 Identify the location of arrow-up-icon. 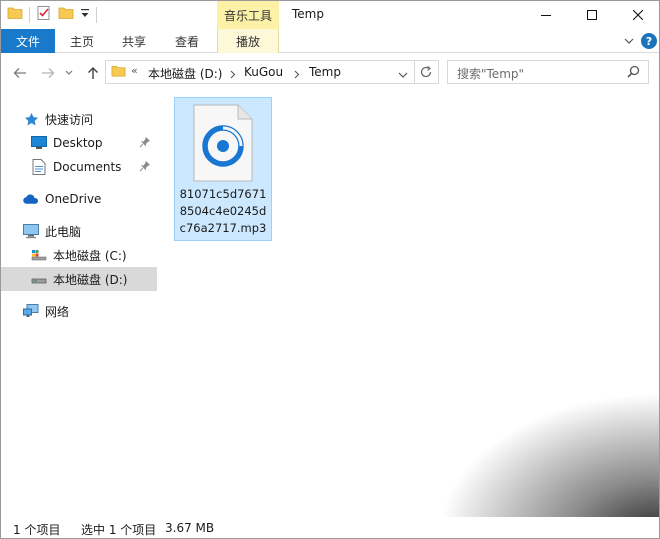
(93, 73).